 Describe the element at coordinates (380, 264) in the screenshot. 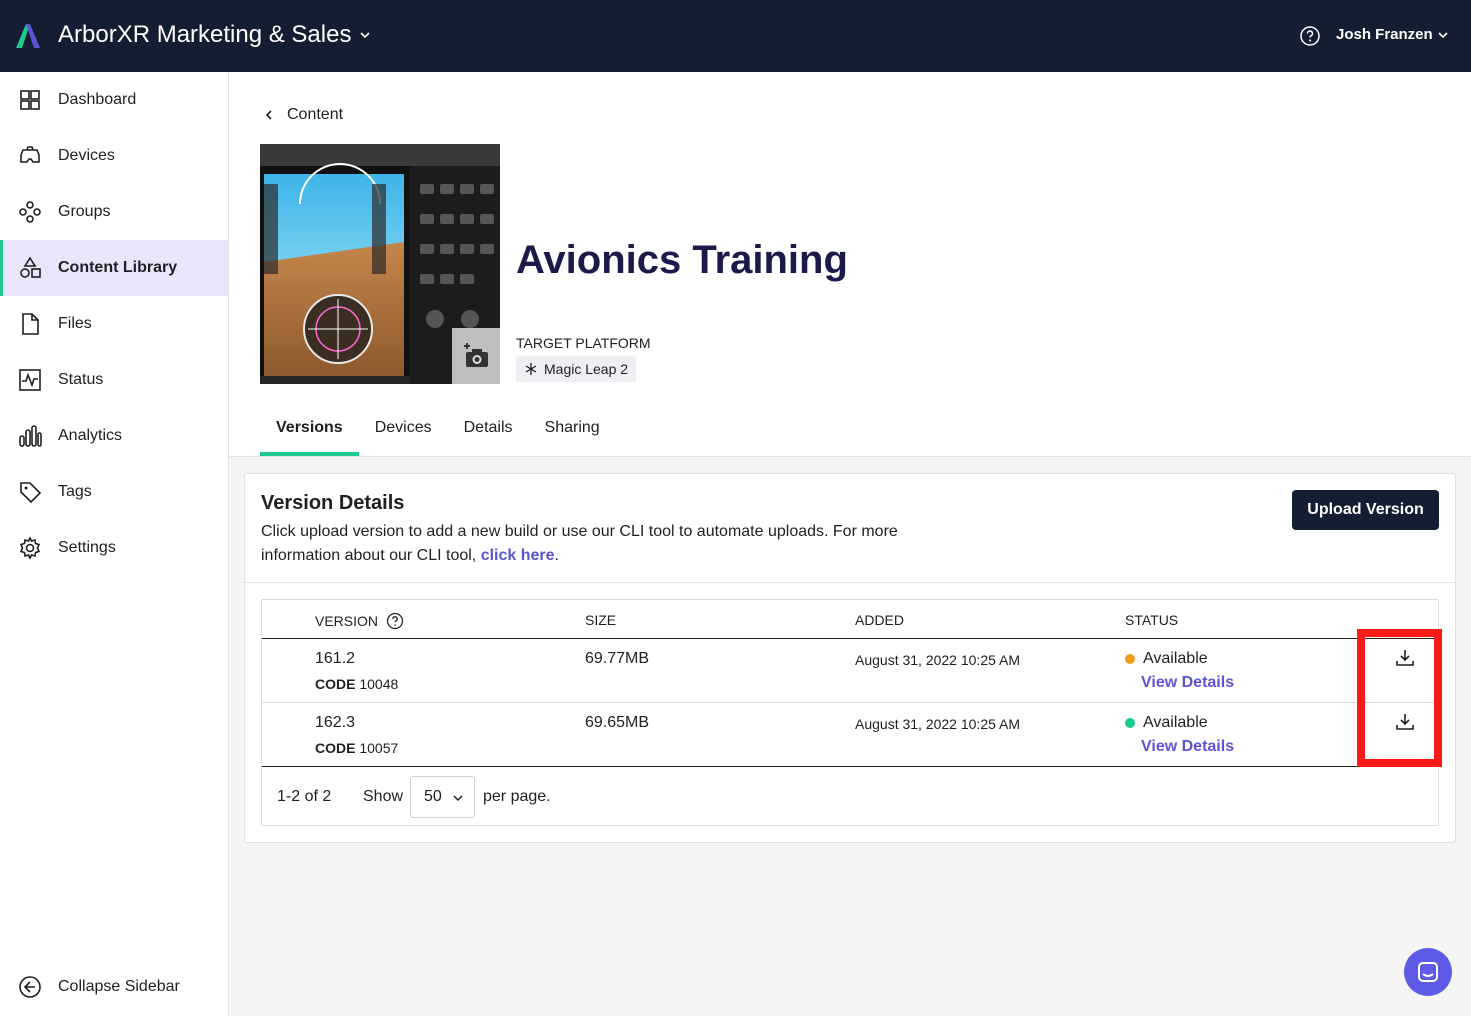

I see `content-thumbnail` at that location.